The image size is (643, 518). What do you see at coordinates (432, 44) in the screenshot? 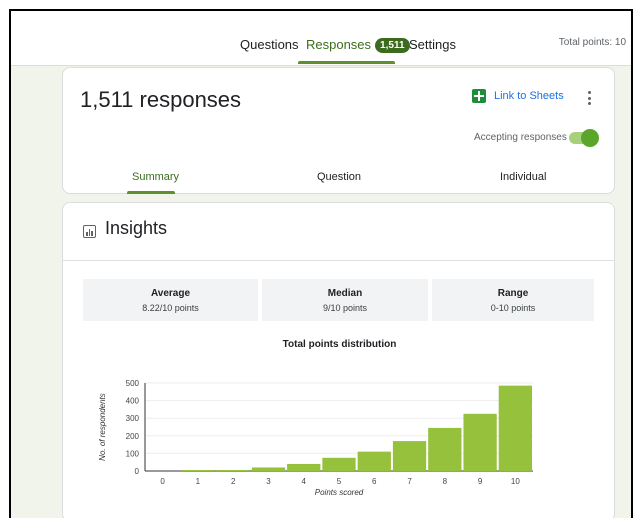
I see `tab-settings: Settings` at bounding box center [432, 44].